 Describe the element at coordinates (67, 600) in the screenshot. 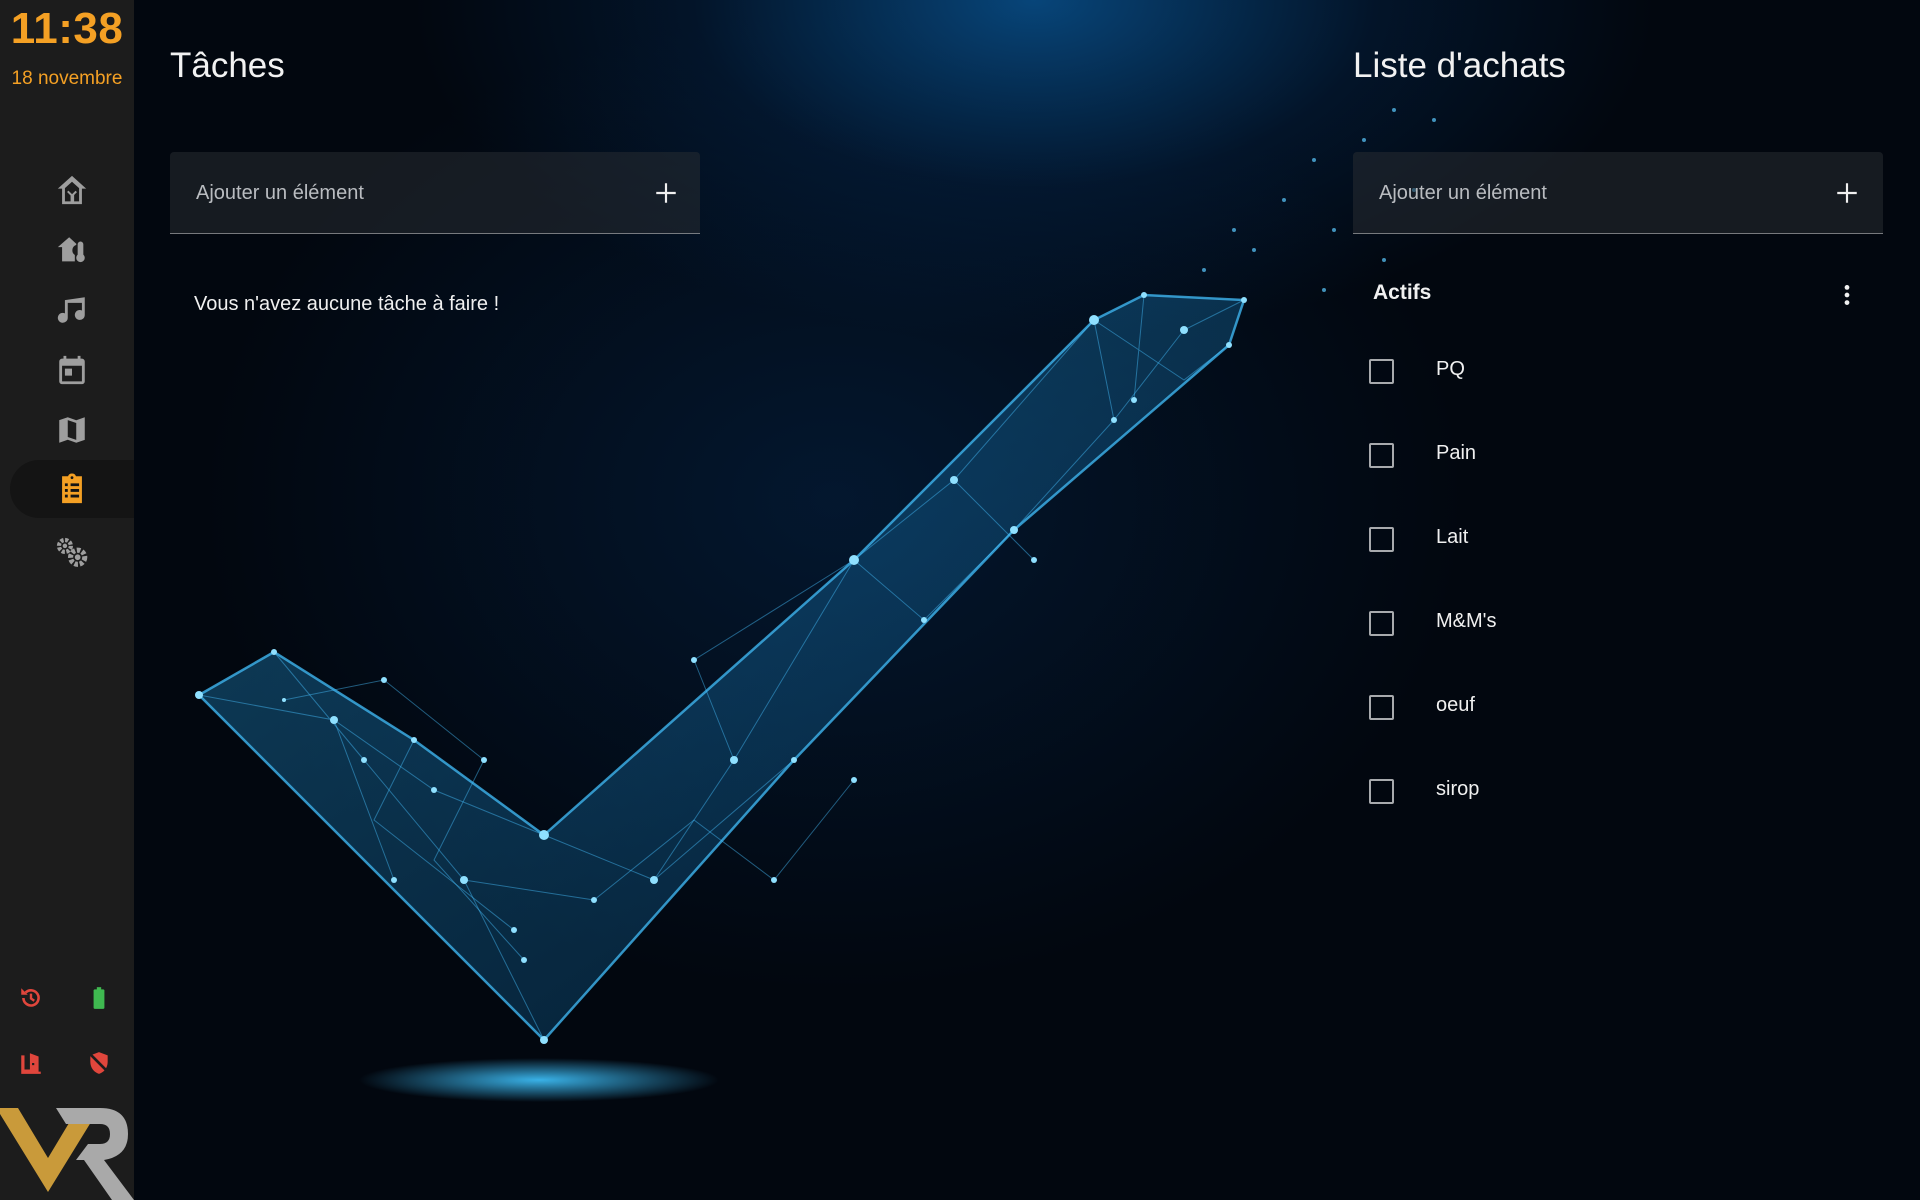

I see `sidebar: 11:38 18 novembre` at that location.